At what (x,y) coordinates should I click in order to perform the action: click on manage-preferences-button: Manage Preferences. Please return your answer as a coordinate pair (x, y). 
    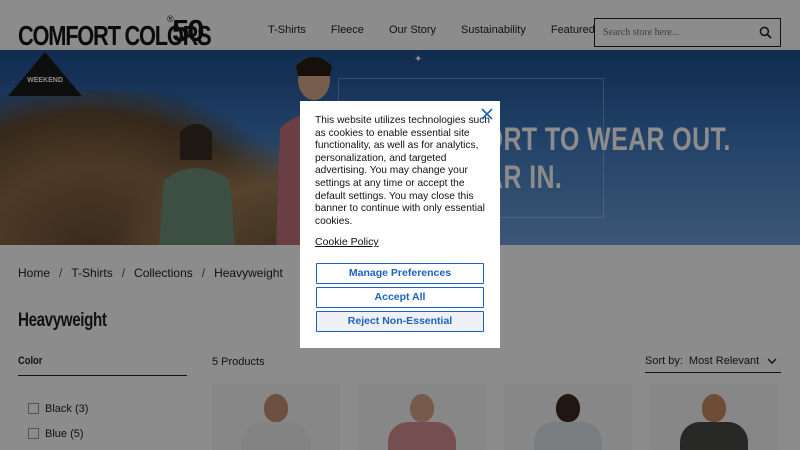
    Looking at the image, I should click on (400, 273).